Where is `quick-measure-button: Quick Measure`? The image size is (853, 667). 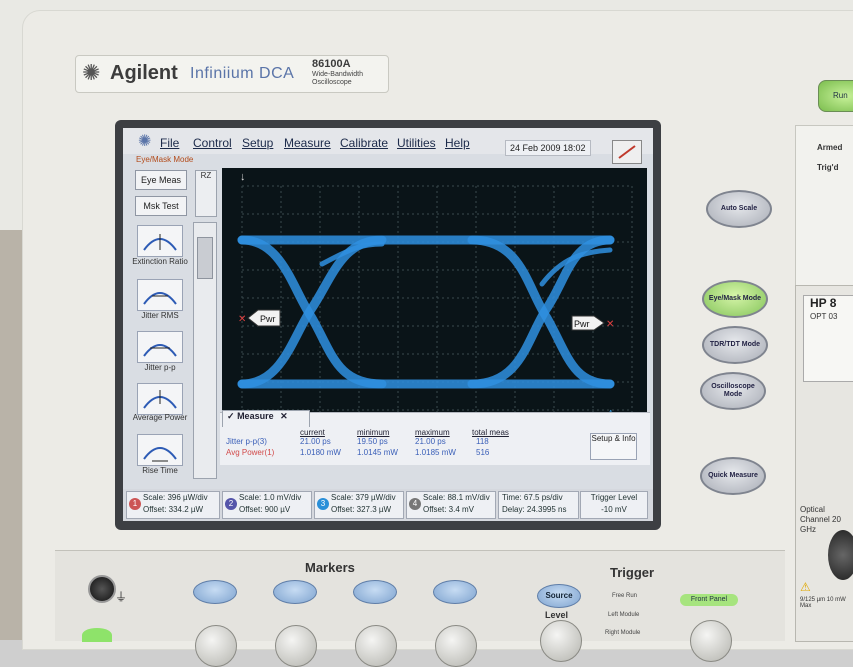
quick-measure-button: Quick Measure is located at coordinates (733, 476).